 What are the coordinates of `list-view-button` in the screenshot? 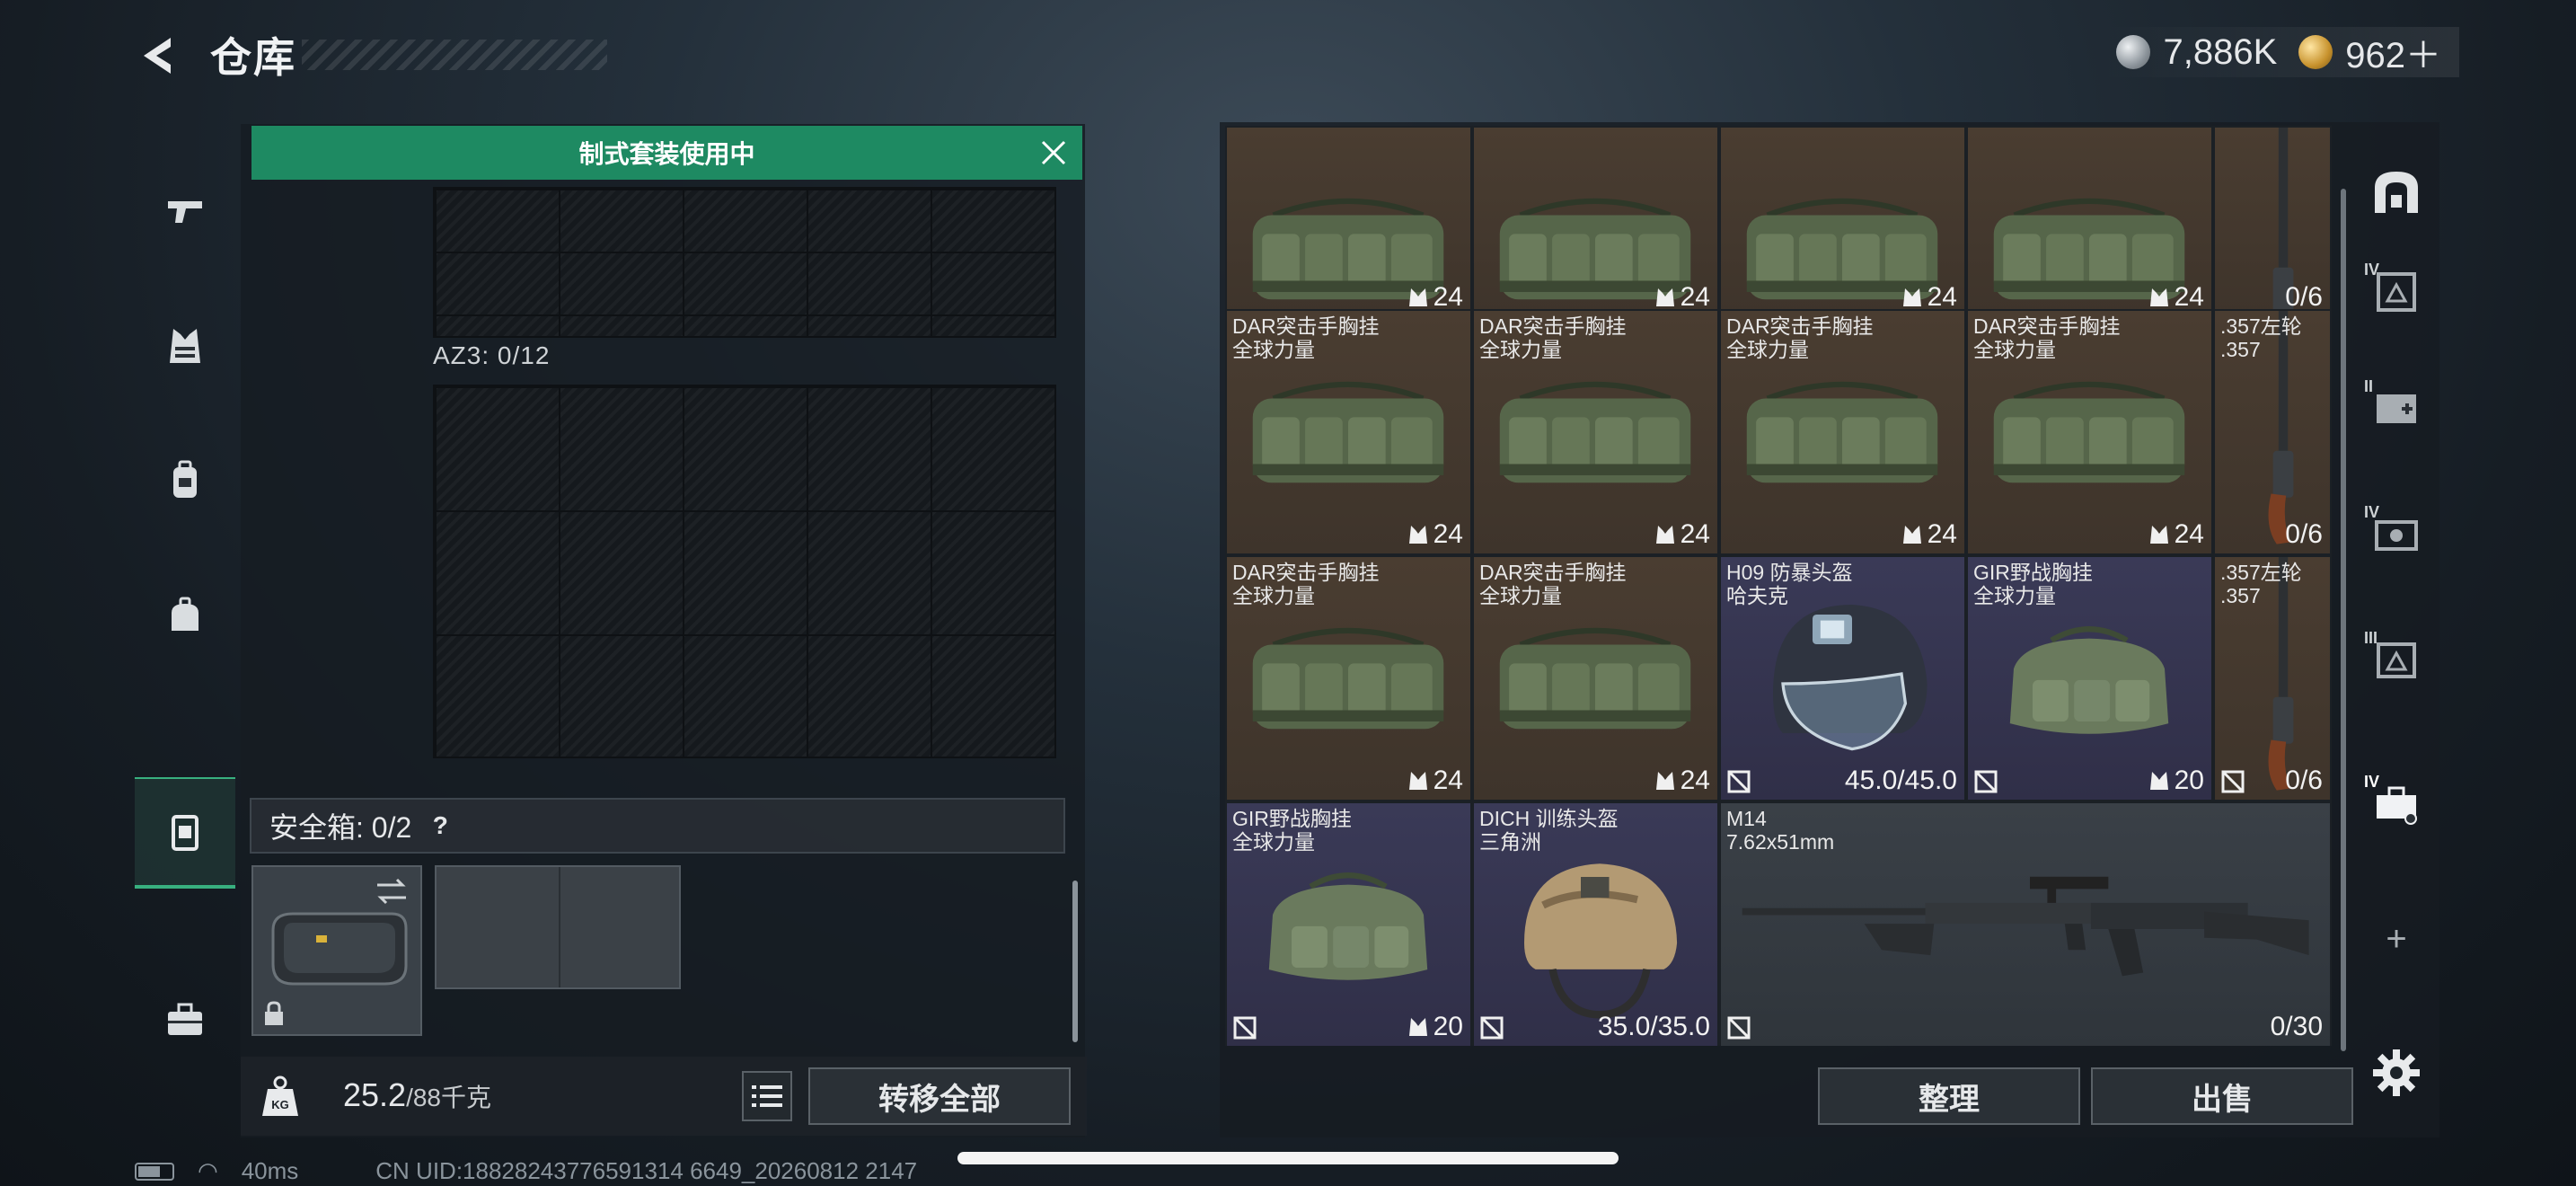 It's located at (767, 1096).